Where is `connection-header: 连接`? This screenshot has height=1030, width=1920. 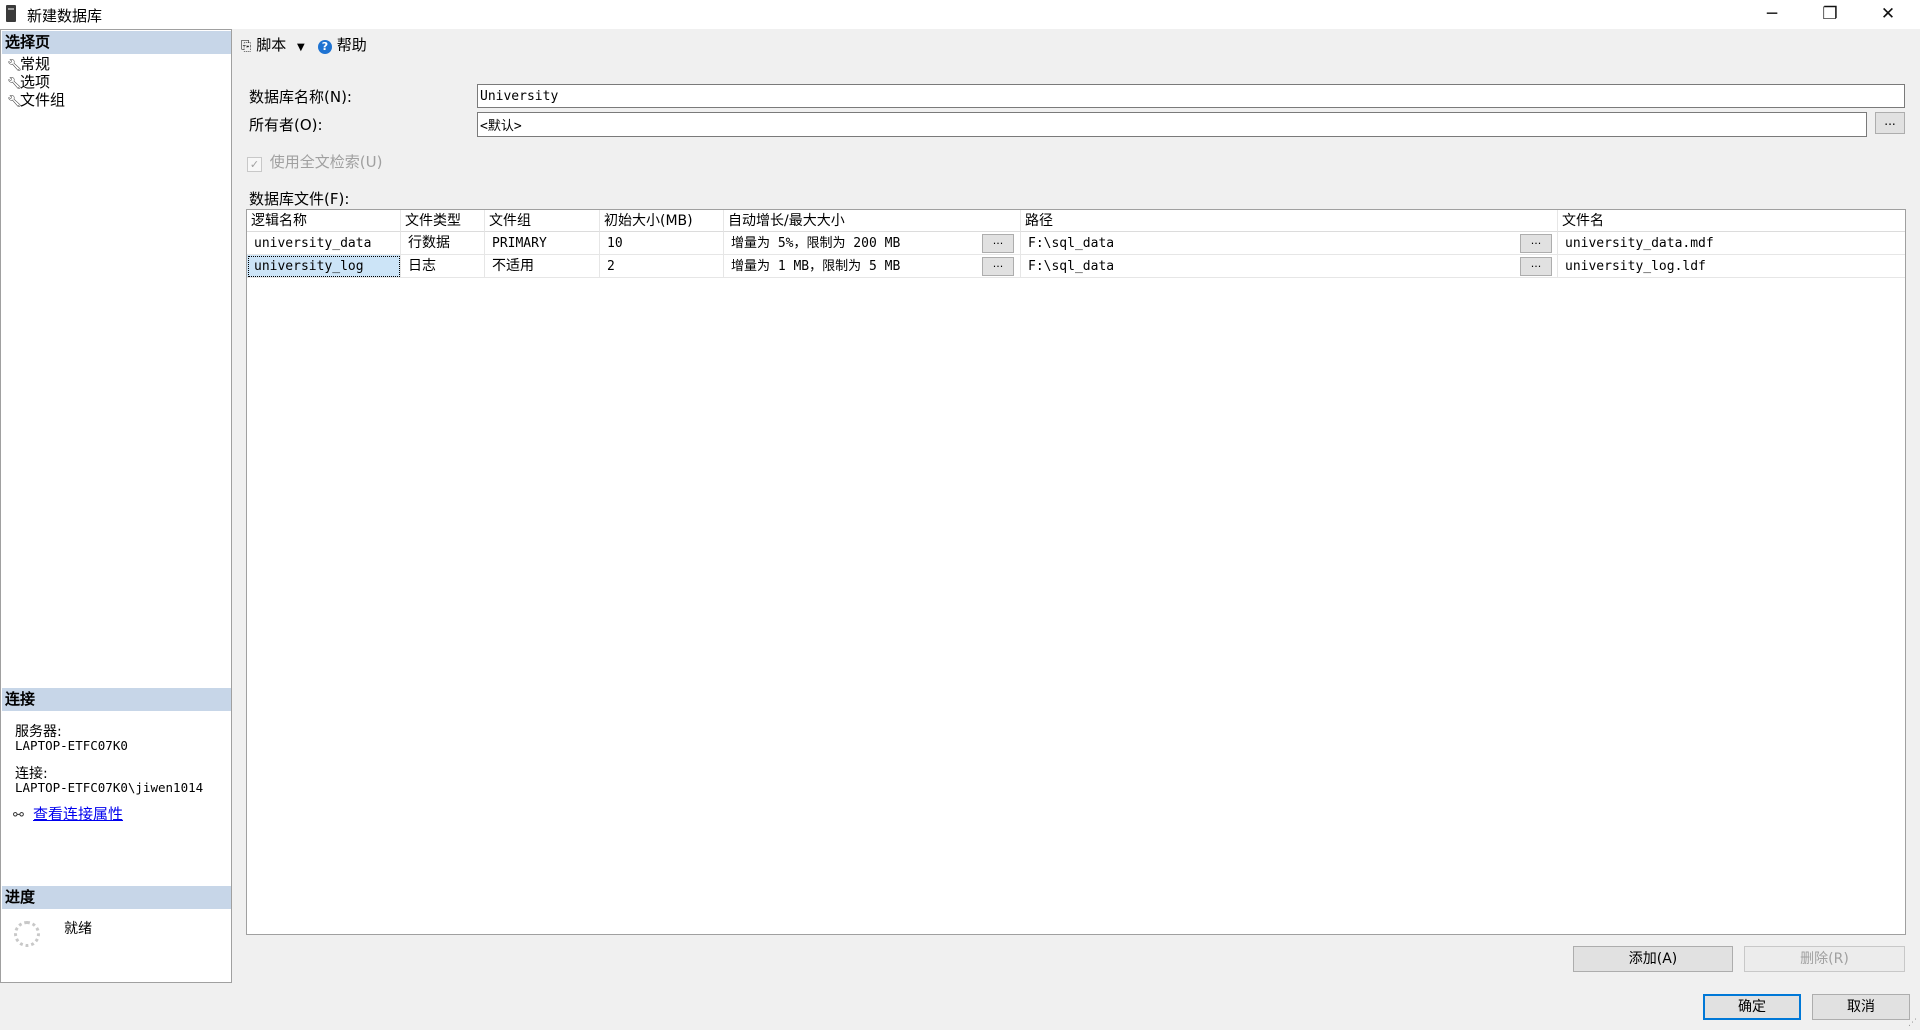 connection-header: 连接 is located at coordinates (116, 699).